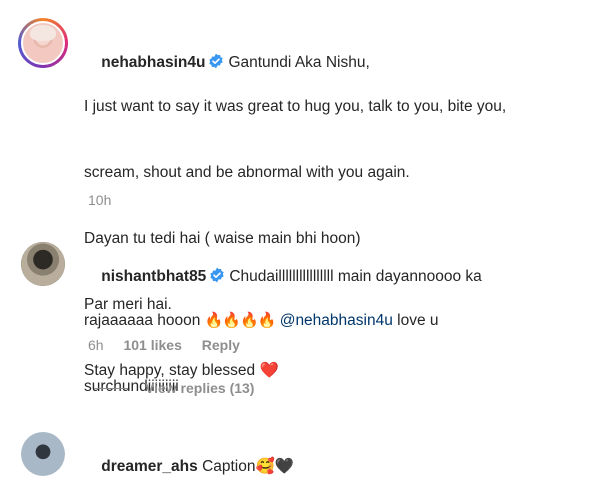 The image size is (600, 500). Describe the element at coordinates (153, 62) in the screenshot. I see `username: nehabhasin4u` at that location.